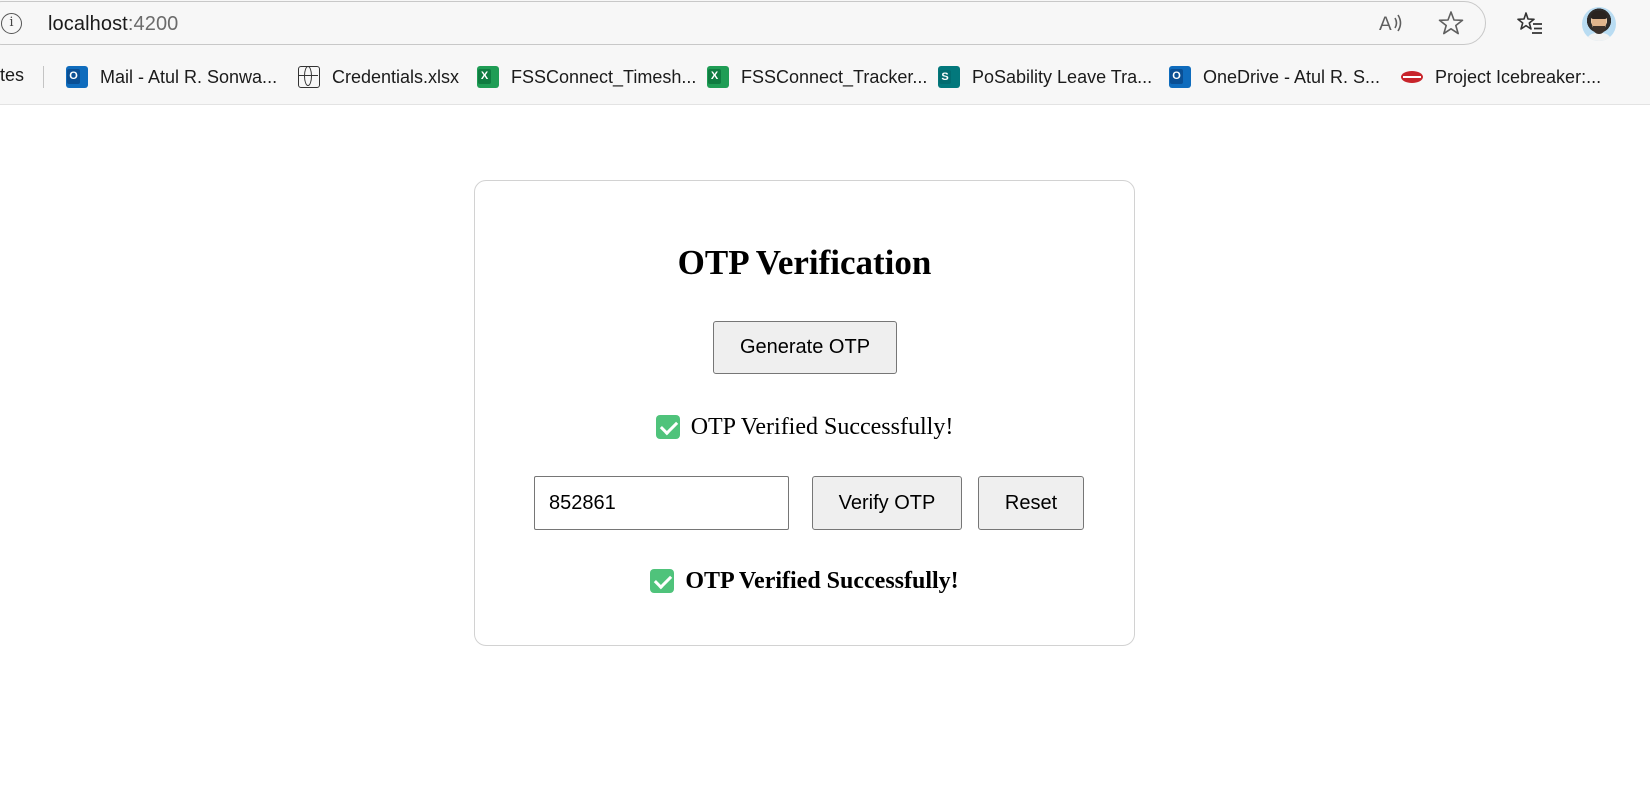  What do you see at coordinates (1451, 23) in the screenshot?
I see `favorite-star-icon` at bounding box center [1451, 23].